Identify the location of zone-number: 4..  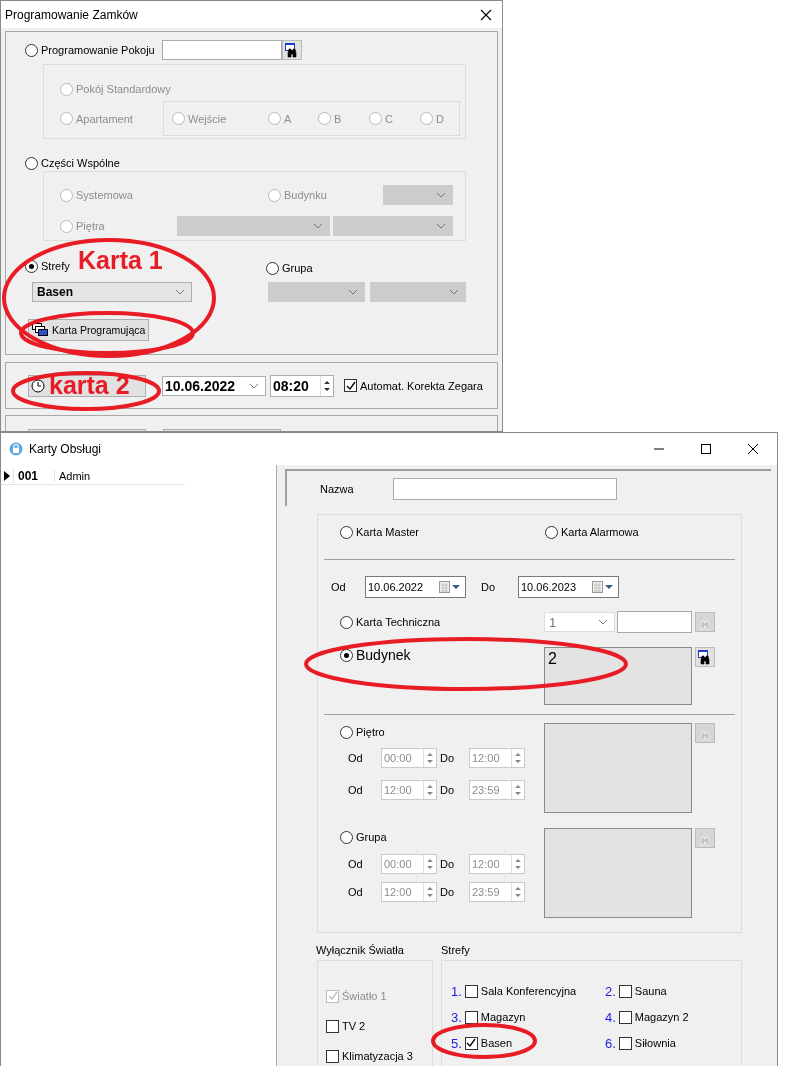
(610, 1017).